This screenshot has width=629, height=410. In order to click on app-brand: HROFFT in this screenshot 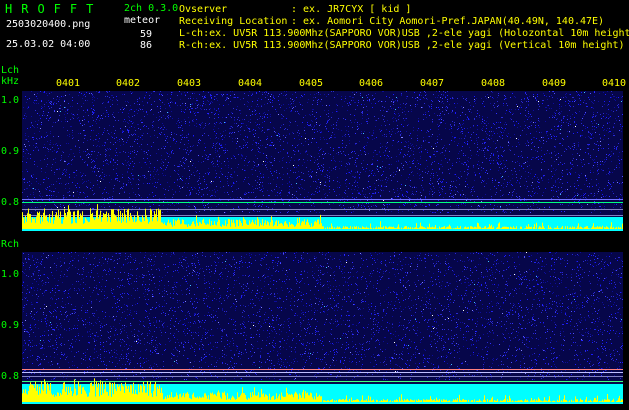, I will do `click(54, 9)`.